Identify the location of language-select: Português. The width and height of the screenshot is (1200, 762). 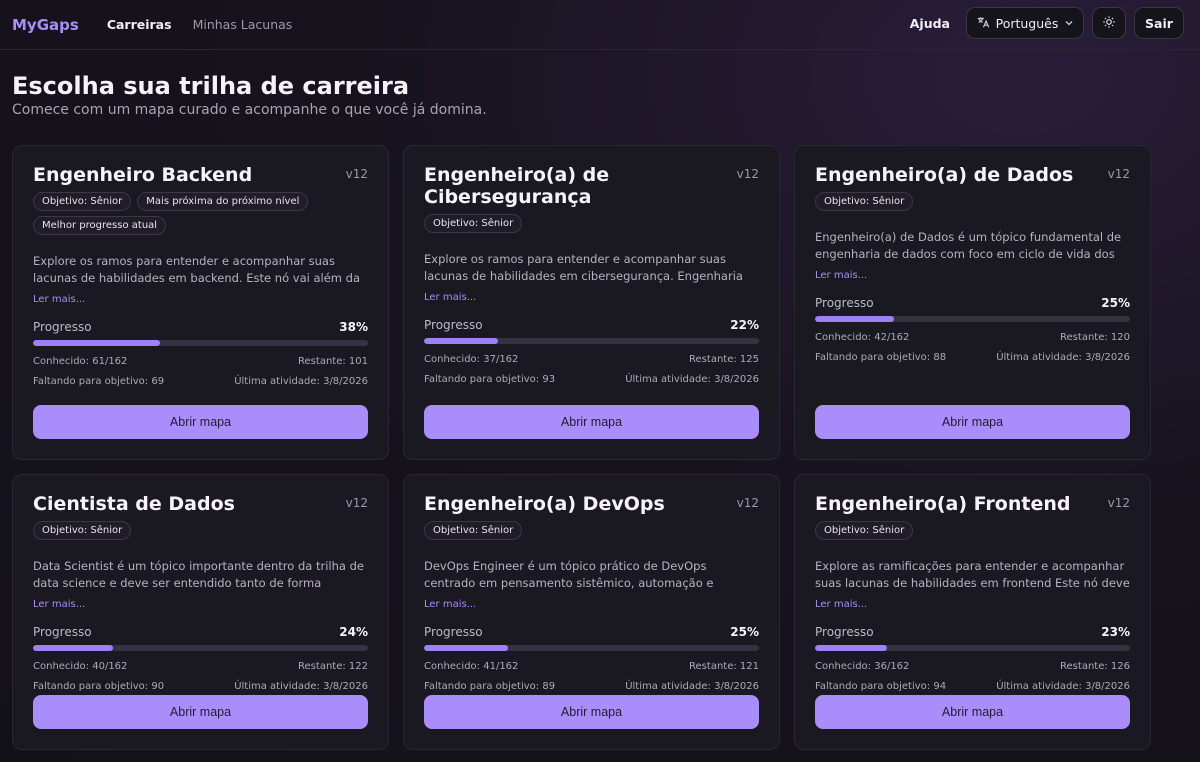
(1025, 23).